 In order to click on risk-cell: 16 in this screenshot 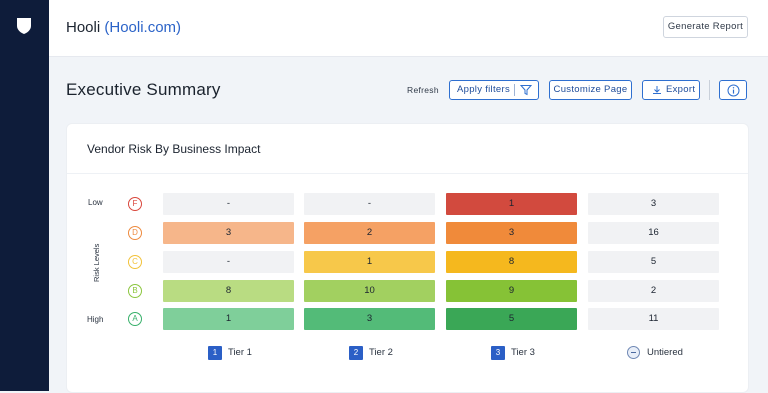, I will do `click(653, 233)`.